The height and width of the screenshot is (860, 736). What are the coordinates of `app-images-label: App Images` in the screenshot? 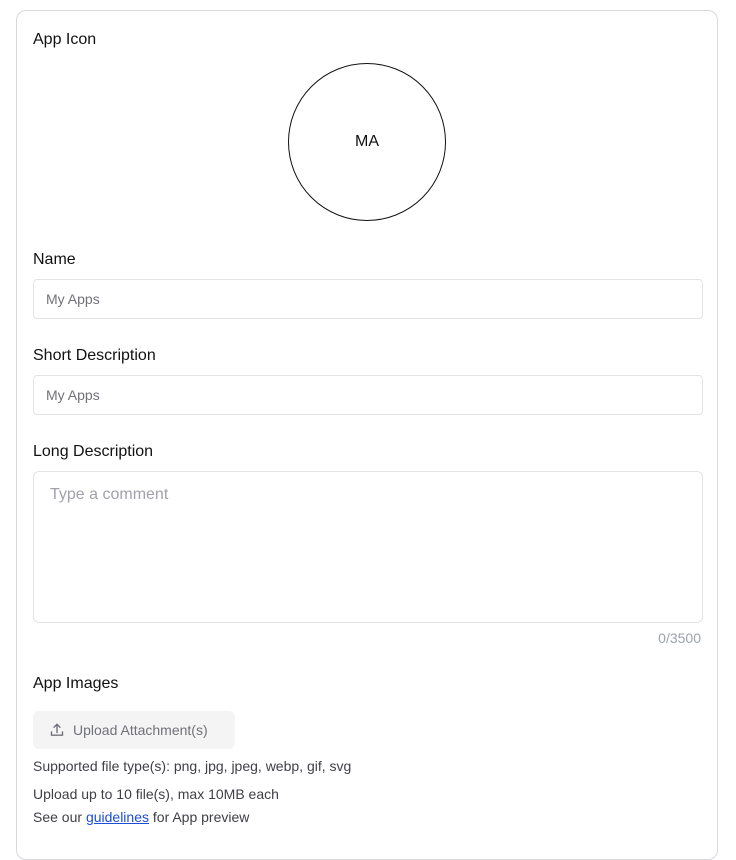 It's located at (76, 683).